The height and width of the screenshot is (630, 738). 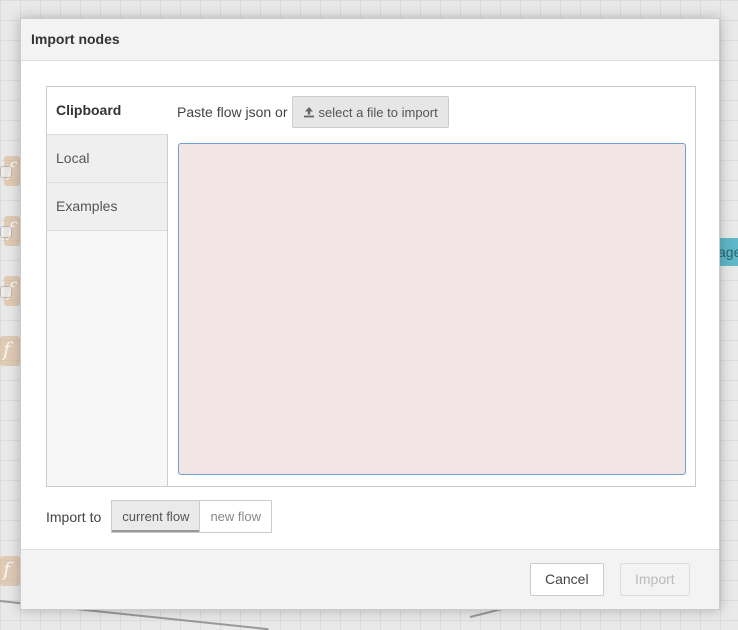 What do you see at coordinates (655, 579) in the screenshot?
I see `import-button: Import` at bounding box center [655, 579].